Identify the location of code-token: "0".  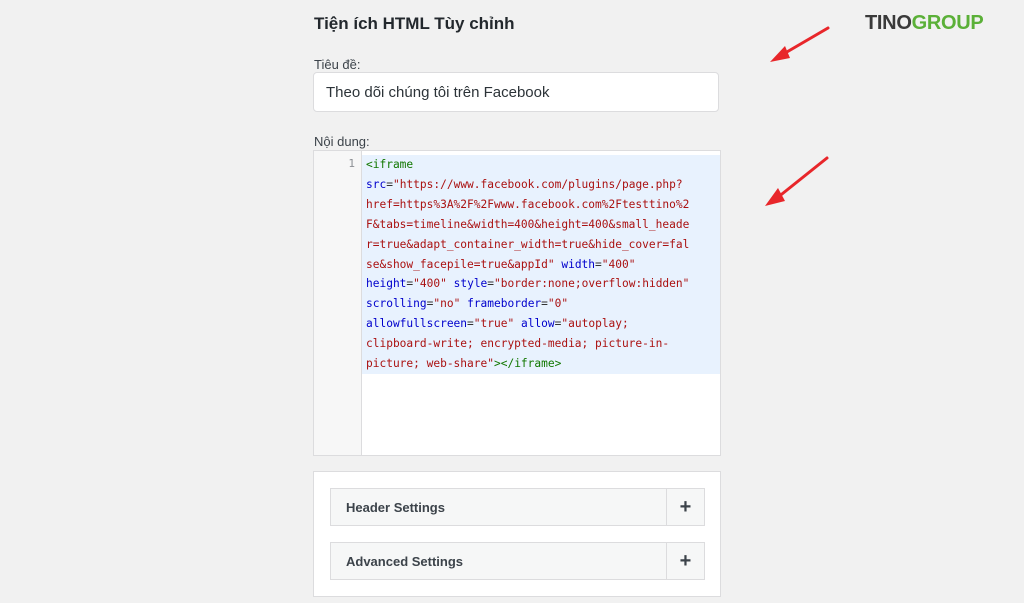
(558, 304).